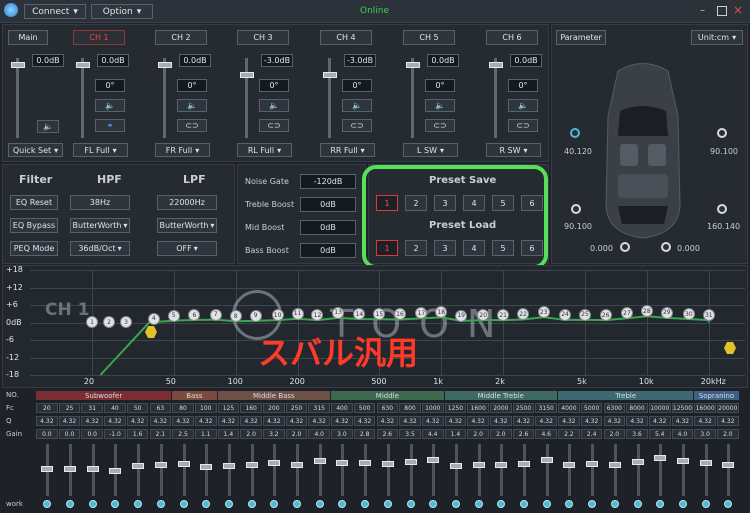 This screenshot has height=513, width=750. Describe the element at coordinates (100, 202) in the screenshot. I see `hpf-field: 38Hz` at that location.